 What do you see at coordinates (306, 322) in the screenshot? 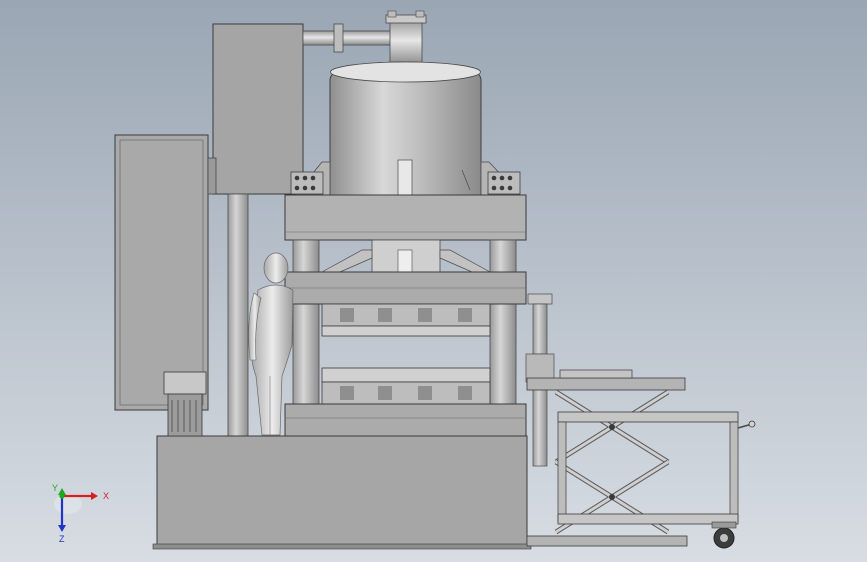
I see `left-pillar` at bounding box center [306, 322].